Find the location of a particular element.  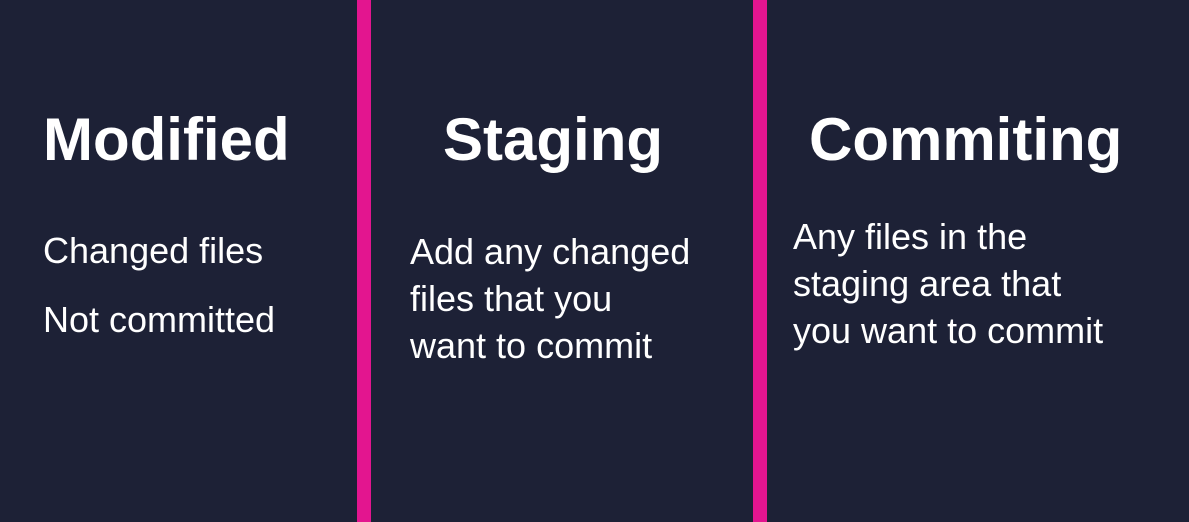

commiting-line-3: you want to commit is located at coordinates (948, 330).